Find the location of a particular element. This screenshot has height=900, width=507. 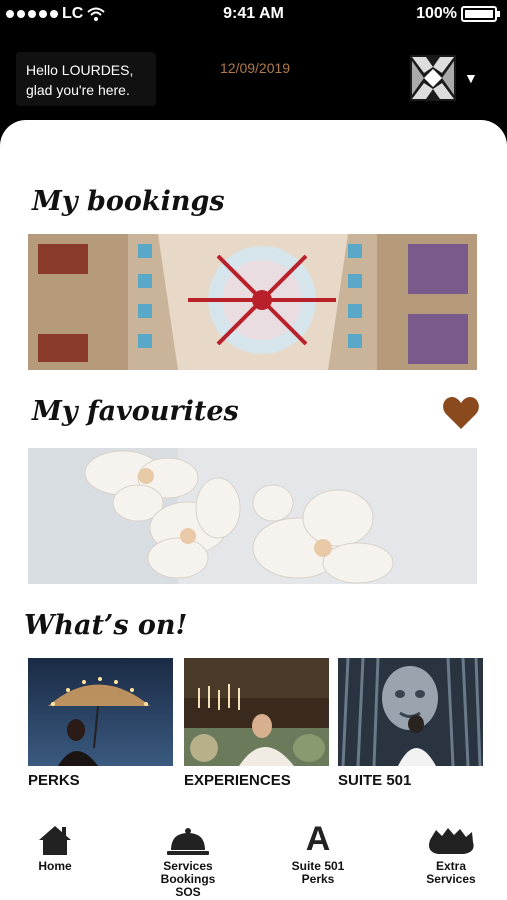

account-menu-button: ▼ is located at coordinates (453, 78).